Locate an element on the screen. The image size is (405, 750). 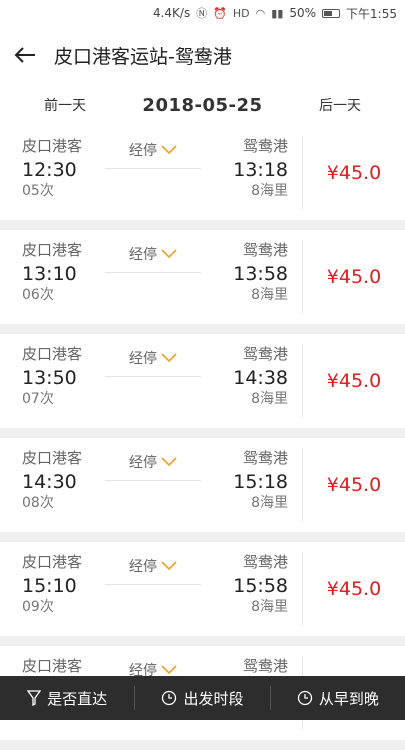
departure-time: 12:30 is located at coordinates (61, 170).